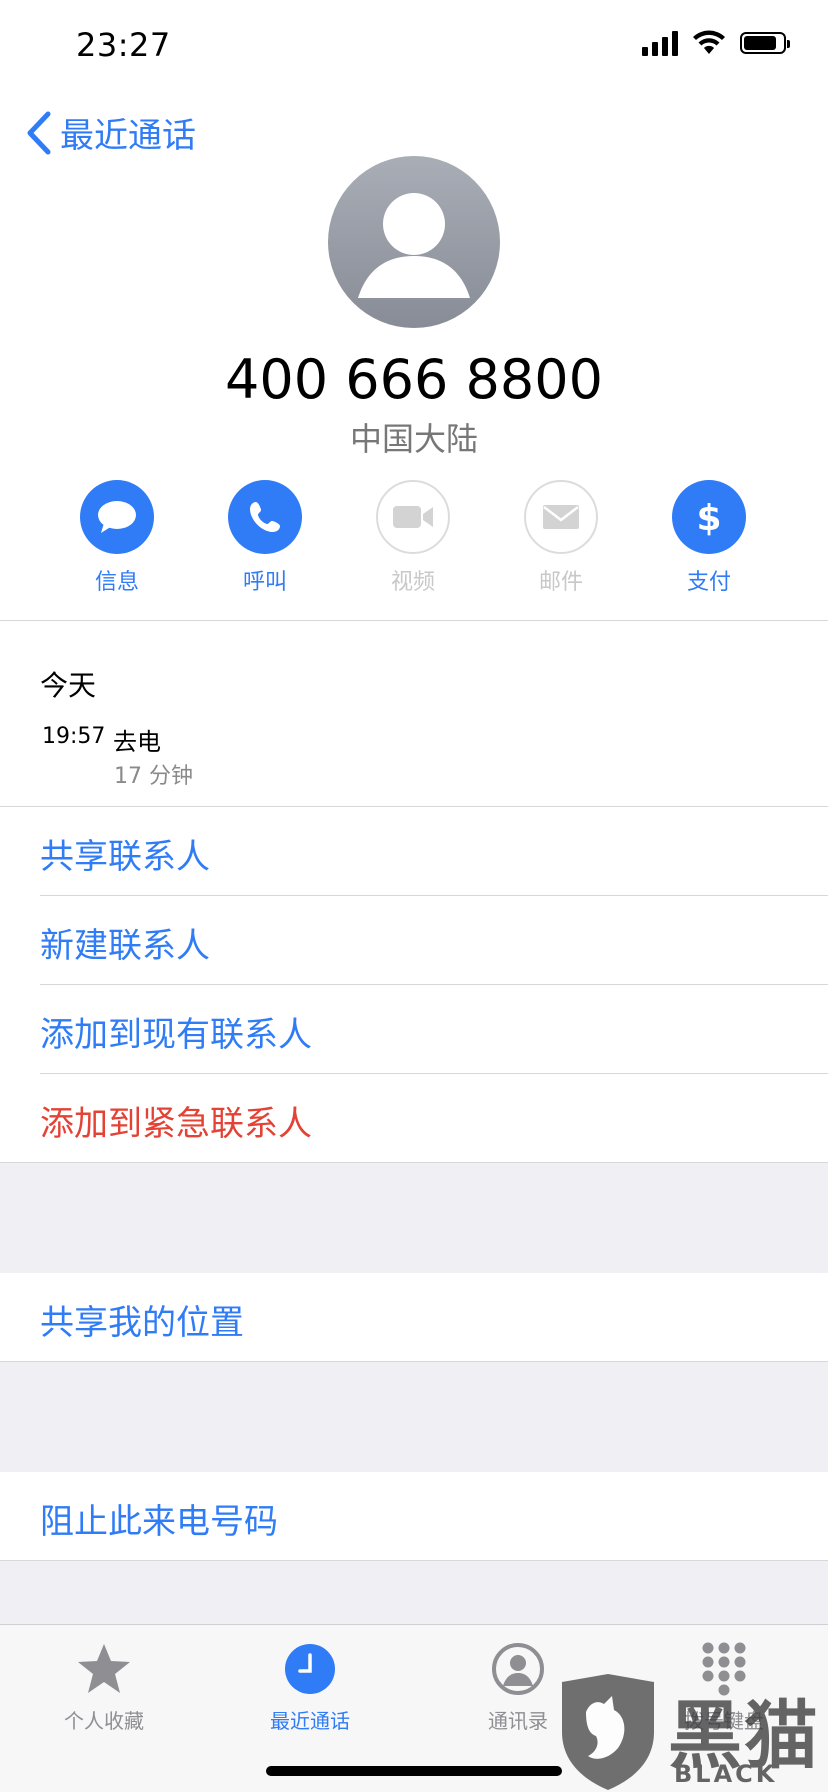  I want to click on pay-action-label: 支付, so click(708, 582).